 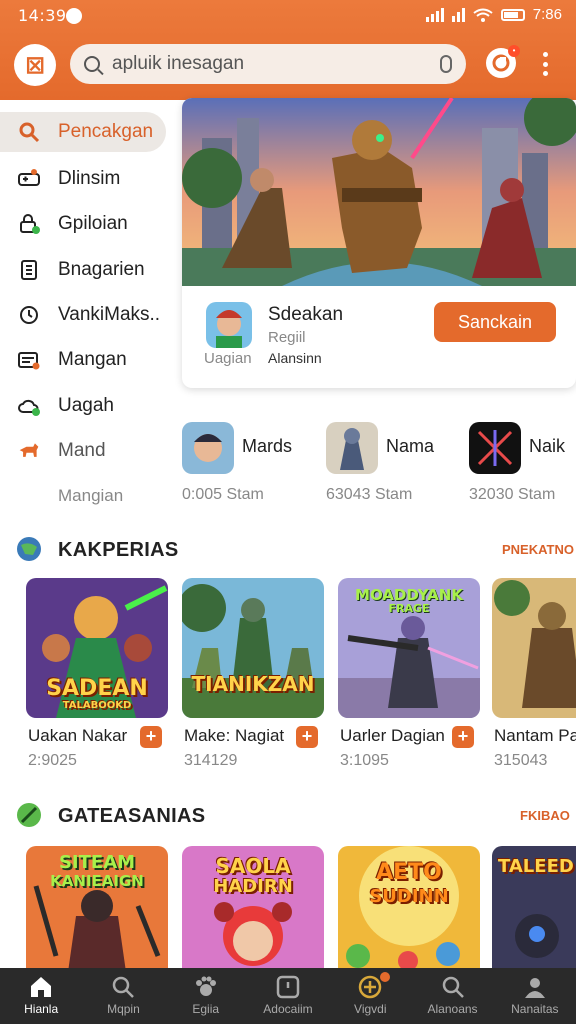 What do you see at coordinates (41, 987) in the screenshot?
I see `home-icon` at bounding box center [41, 987].